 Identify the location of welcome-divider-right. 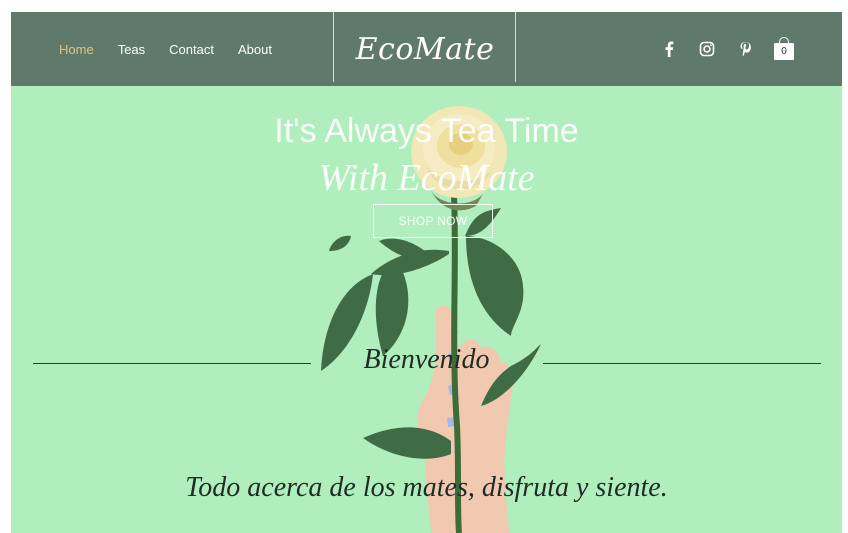
(682, 363).